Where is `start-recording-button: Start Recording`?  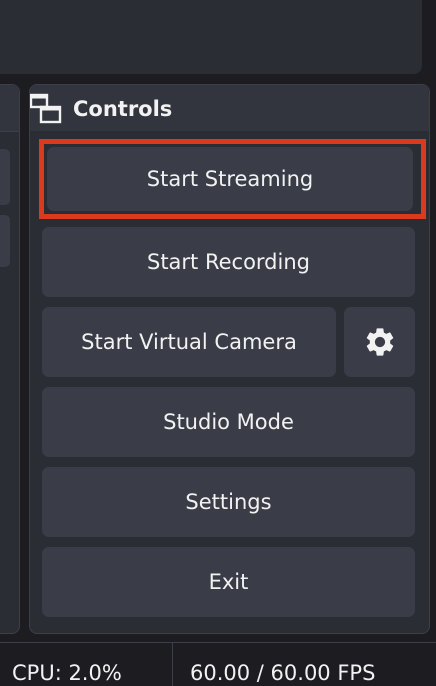 start-recording-button: Start Recording is located at coordinates (228, 262).